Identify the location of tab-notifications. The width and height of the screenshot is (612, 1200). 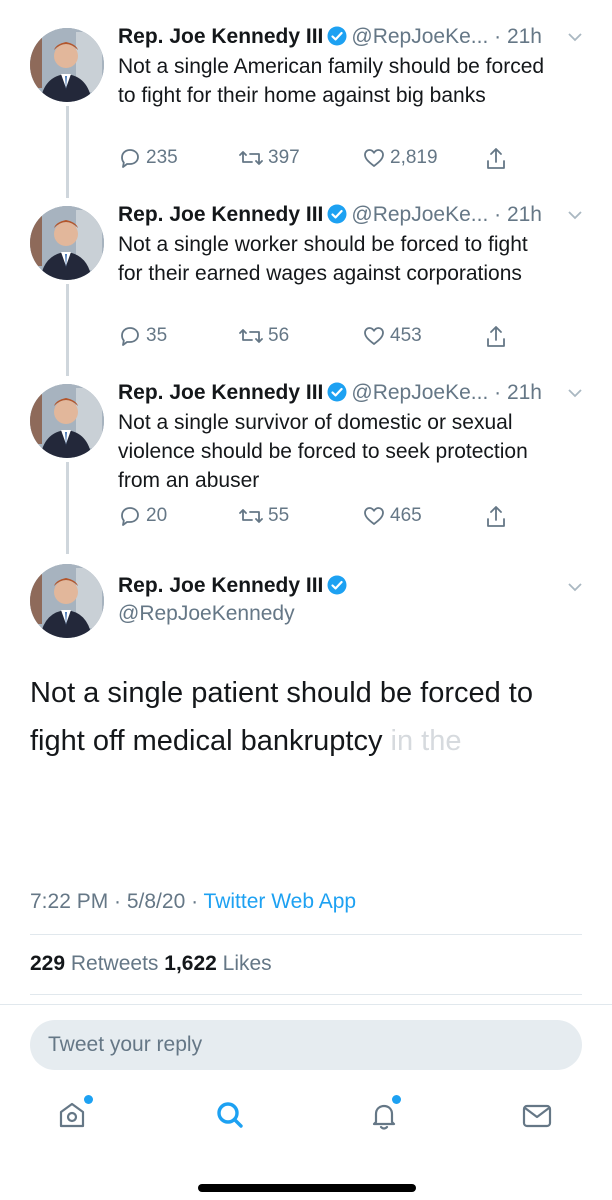
(384, 1115).